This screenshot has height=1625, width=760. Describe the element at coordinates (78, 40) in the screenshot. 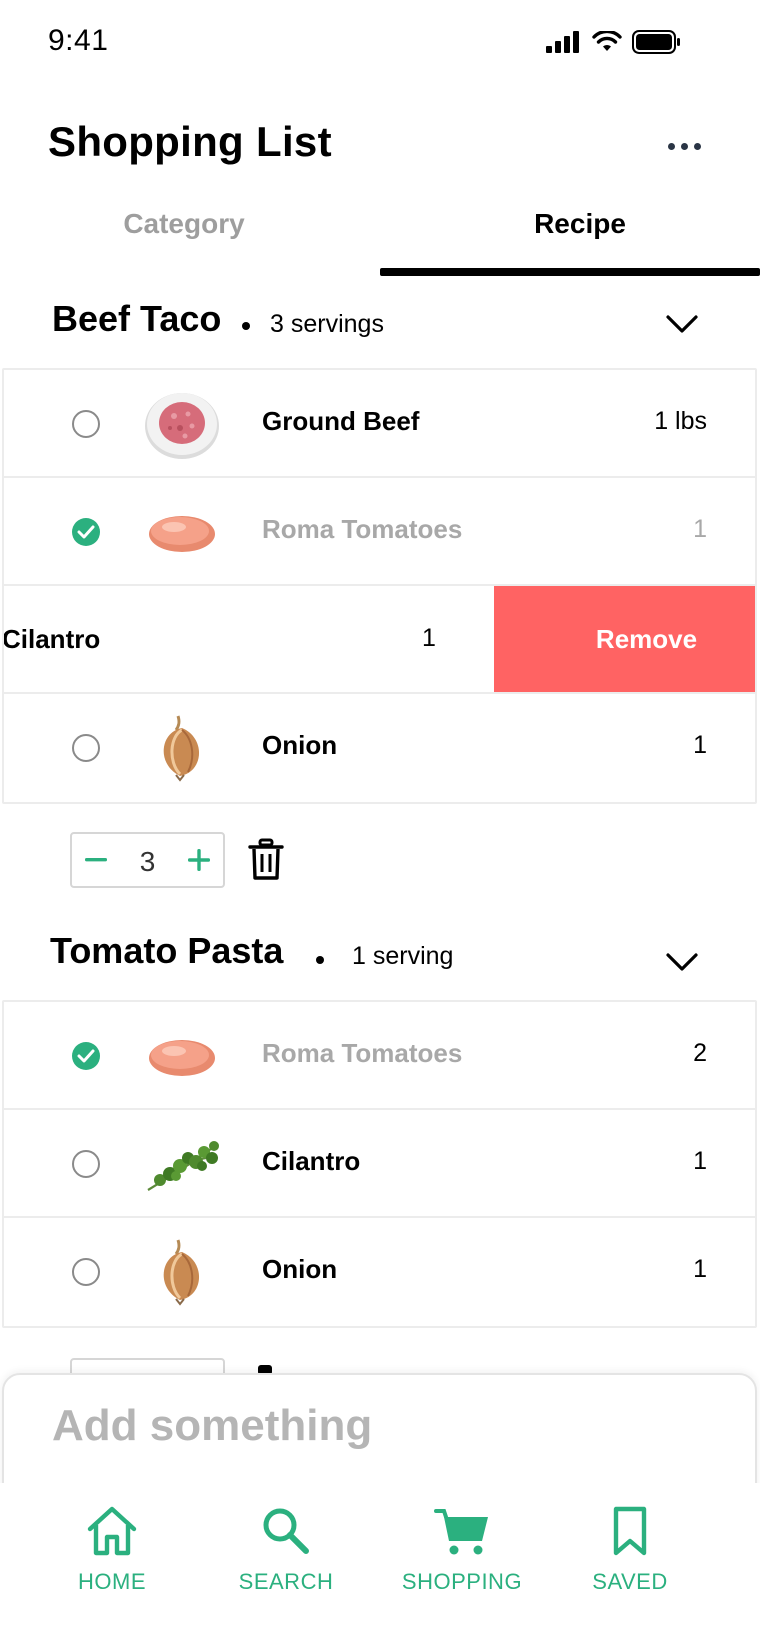

I see `status-time: 9:41` at that location.